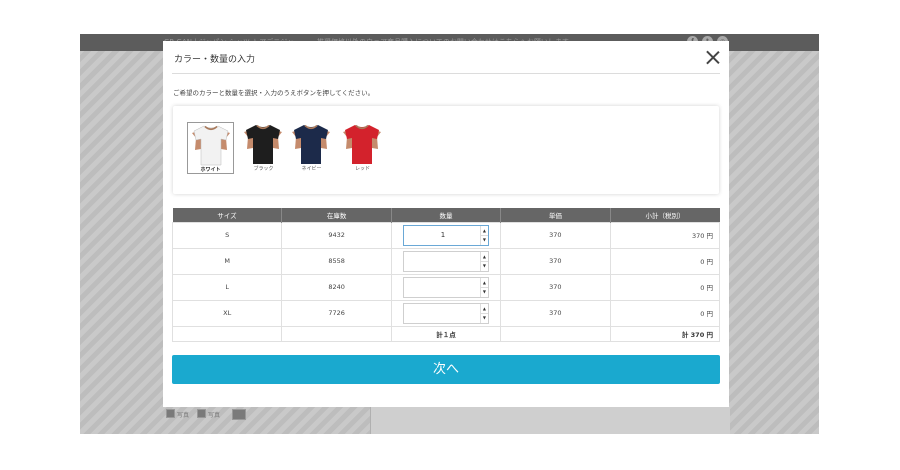  What do you see at coordinates (555, 215) in the screenshot?
I see `header-unit-price: 単価` at bounding box center [555, 215].